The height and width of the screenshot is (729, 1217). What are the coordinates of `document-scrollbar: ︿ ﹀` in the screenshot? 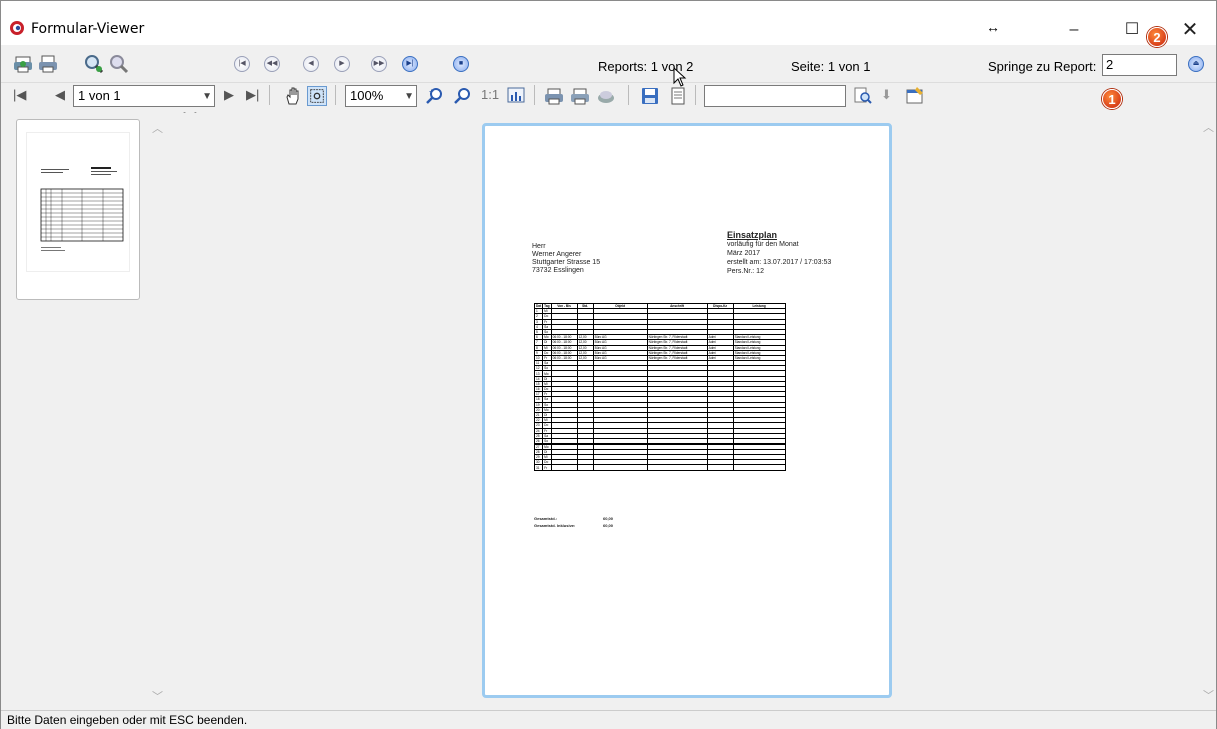 It's located at (1208, 411).